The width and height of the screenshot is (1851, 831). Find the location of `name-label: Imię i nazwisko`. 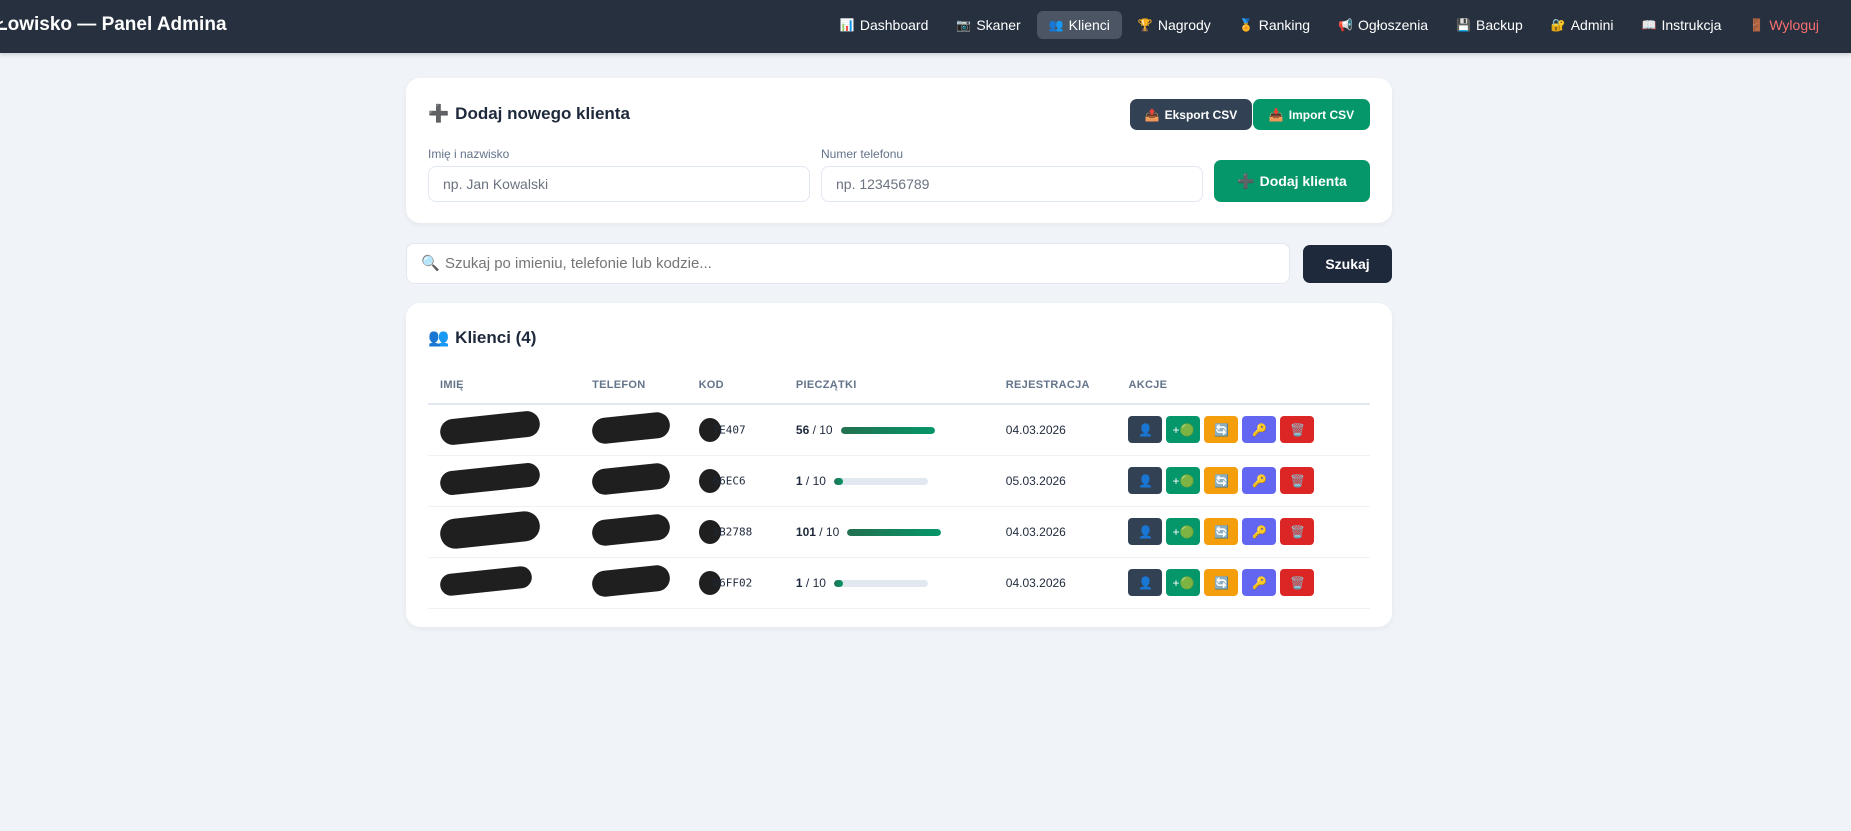

name-label: Imię i nazwisko is located at coordinates (469, 154).